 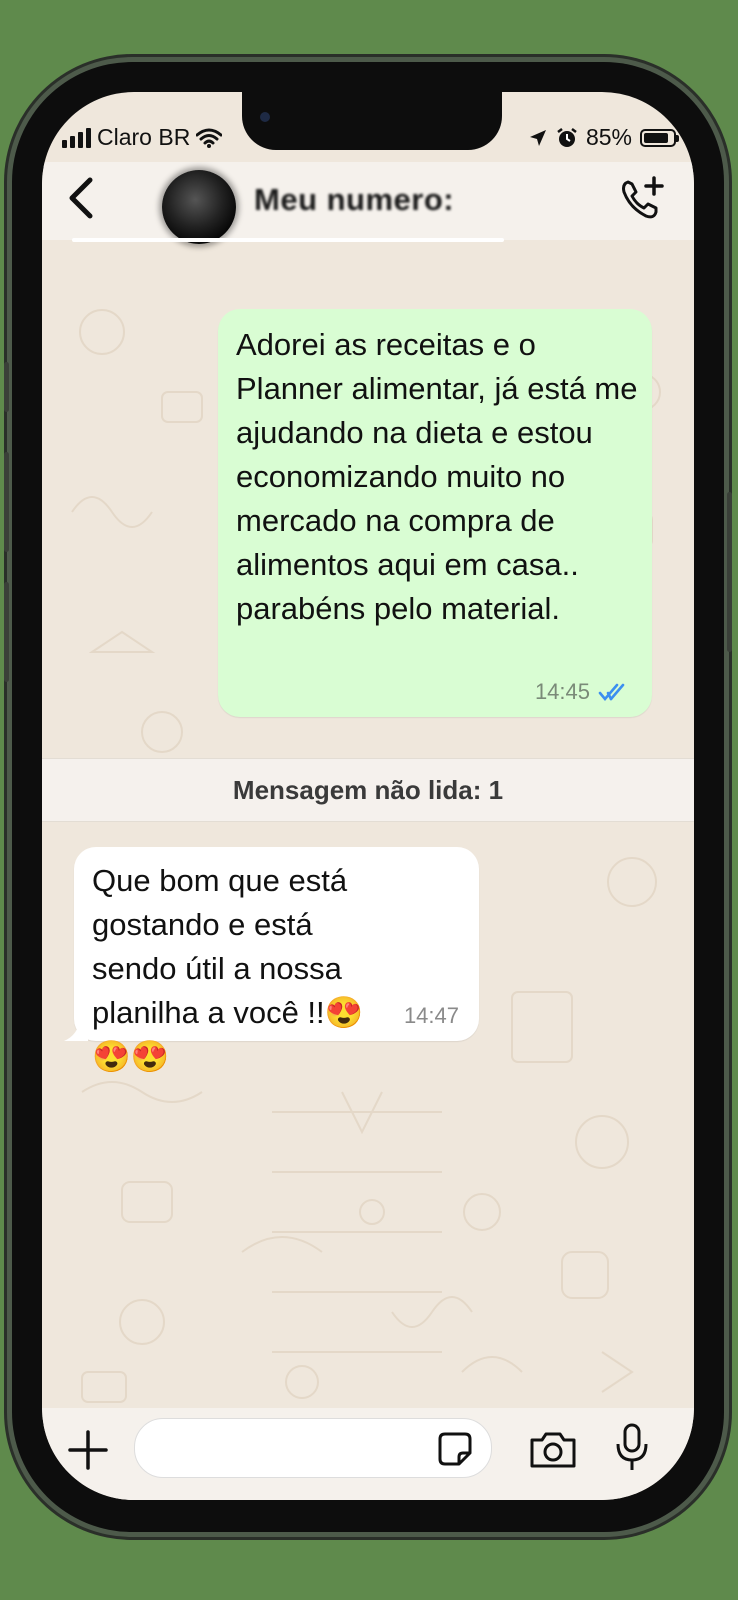 What do you see at coordinates (76, 1030) in the screenshot?
I see `bubble-tail` at bounding box center [76, 1030].